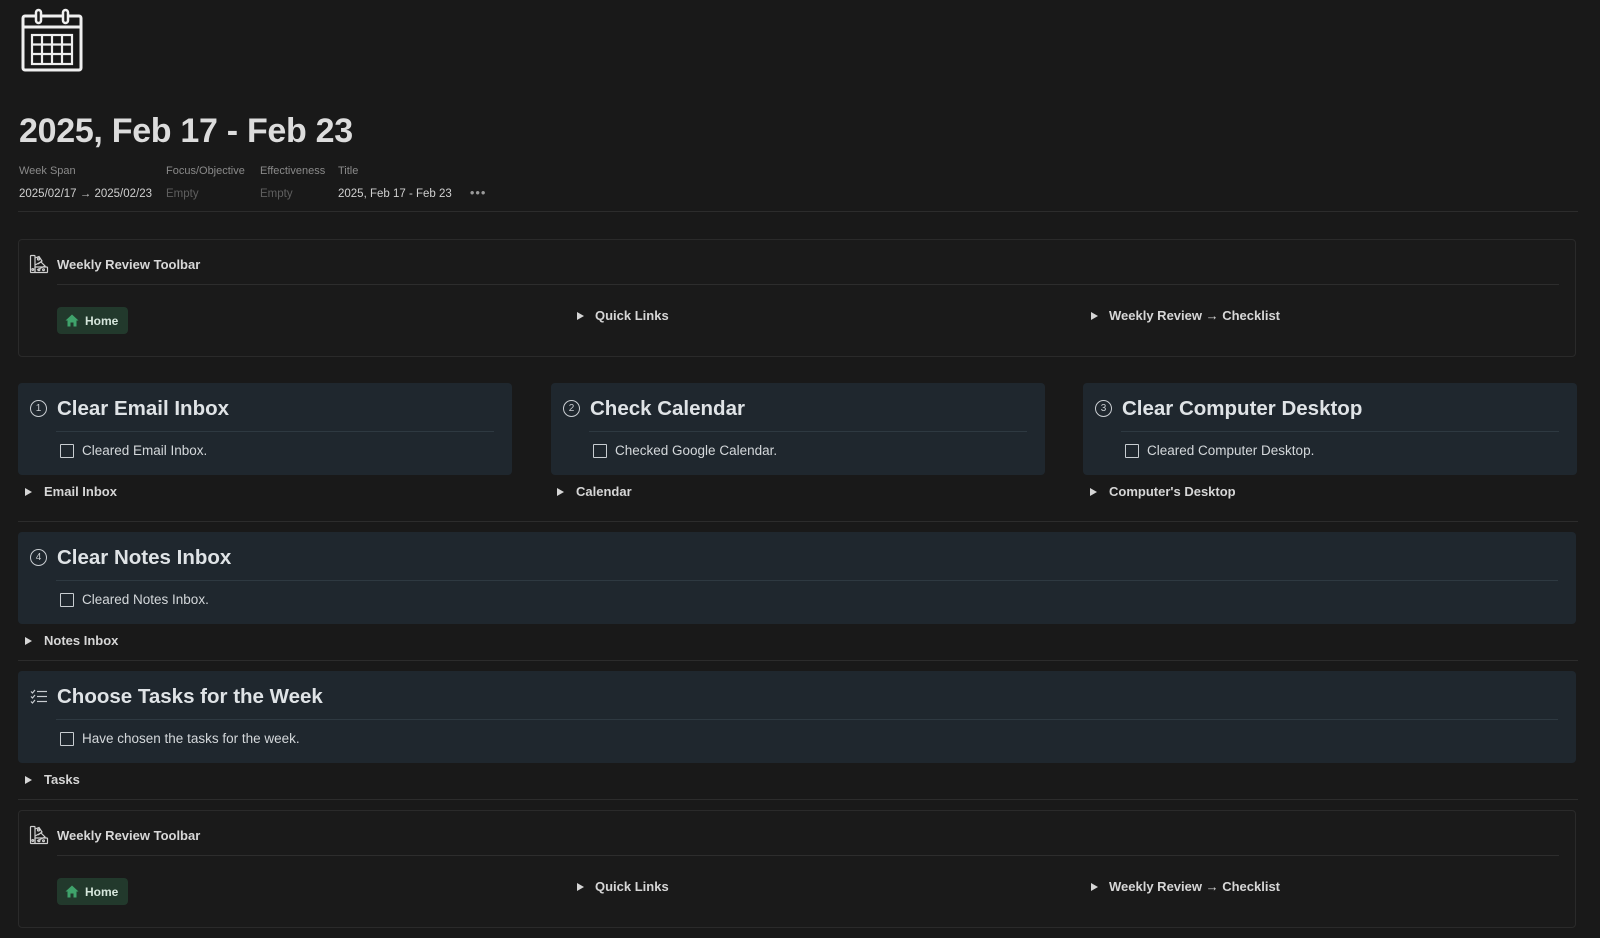 The image size is (1600, 938). I want to click on email-inbox-toggle: Email Inbox, so click(71, 491).